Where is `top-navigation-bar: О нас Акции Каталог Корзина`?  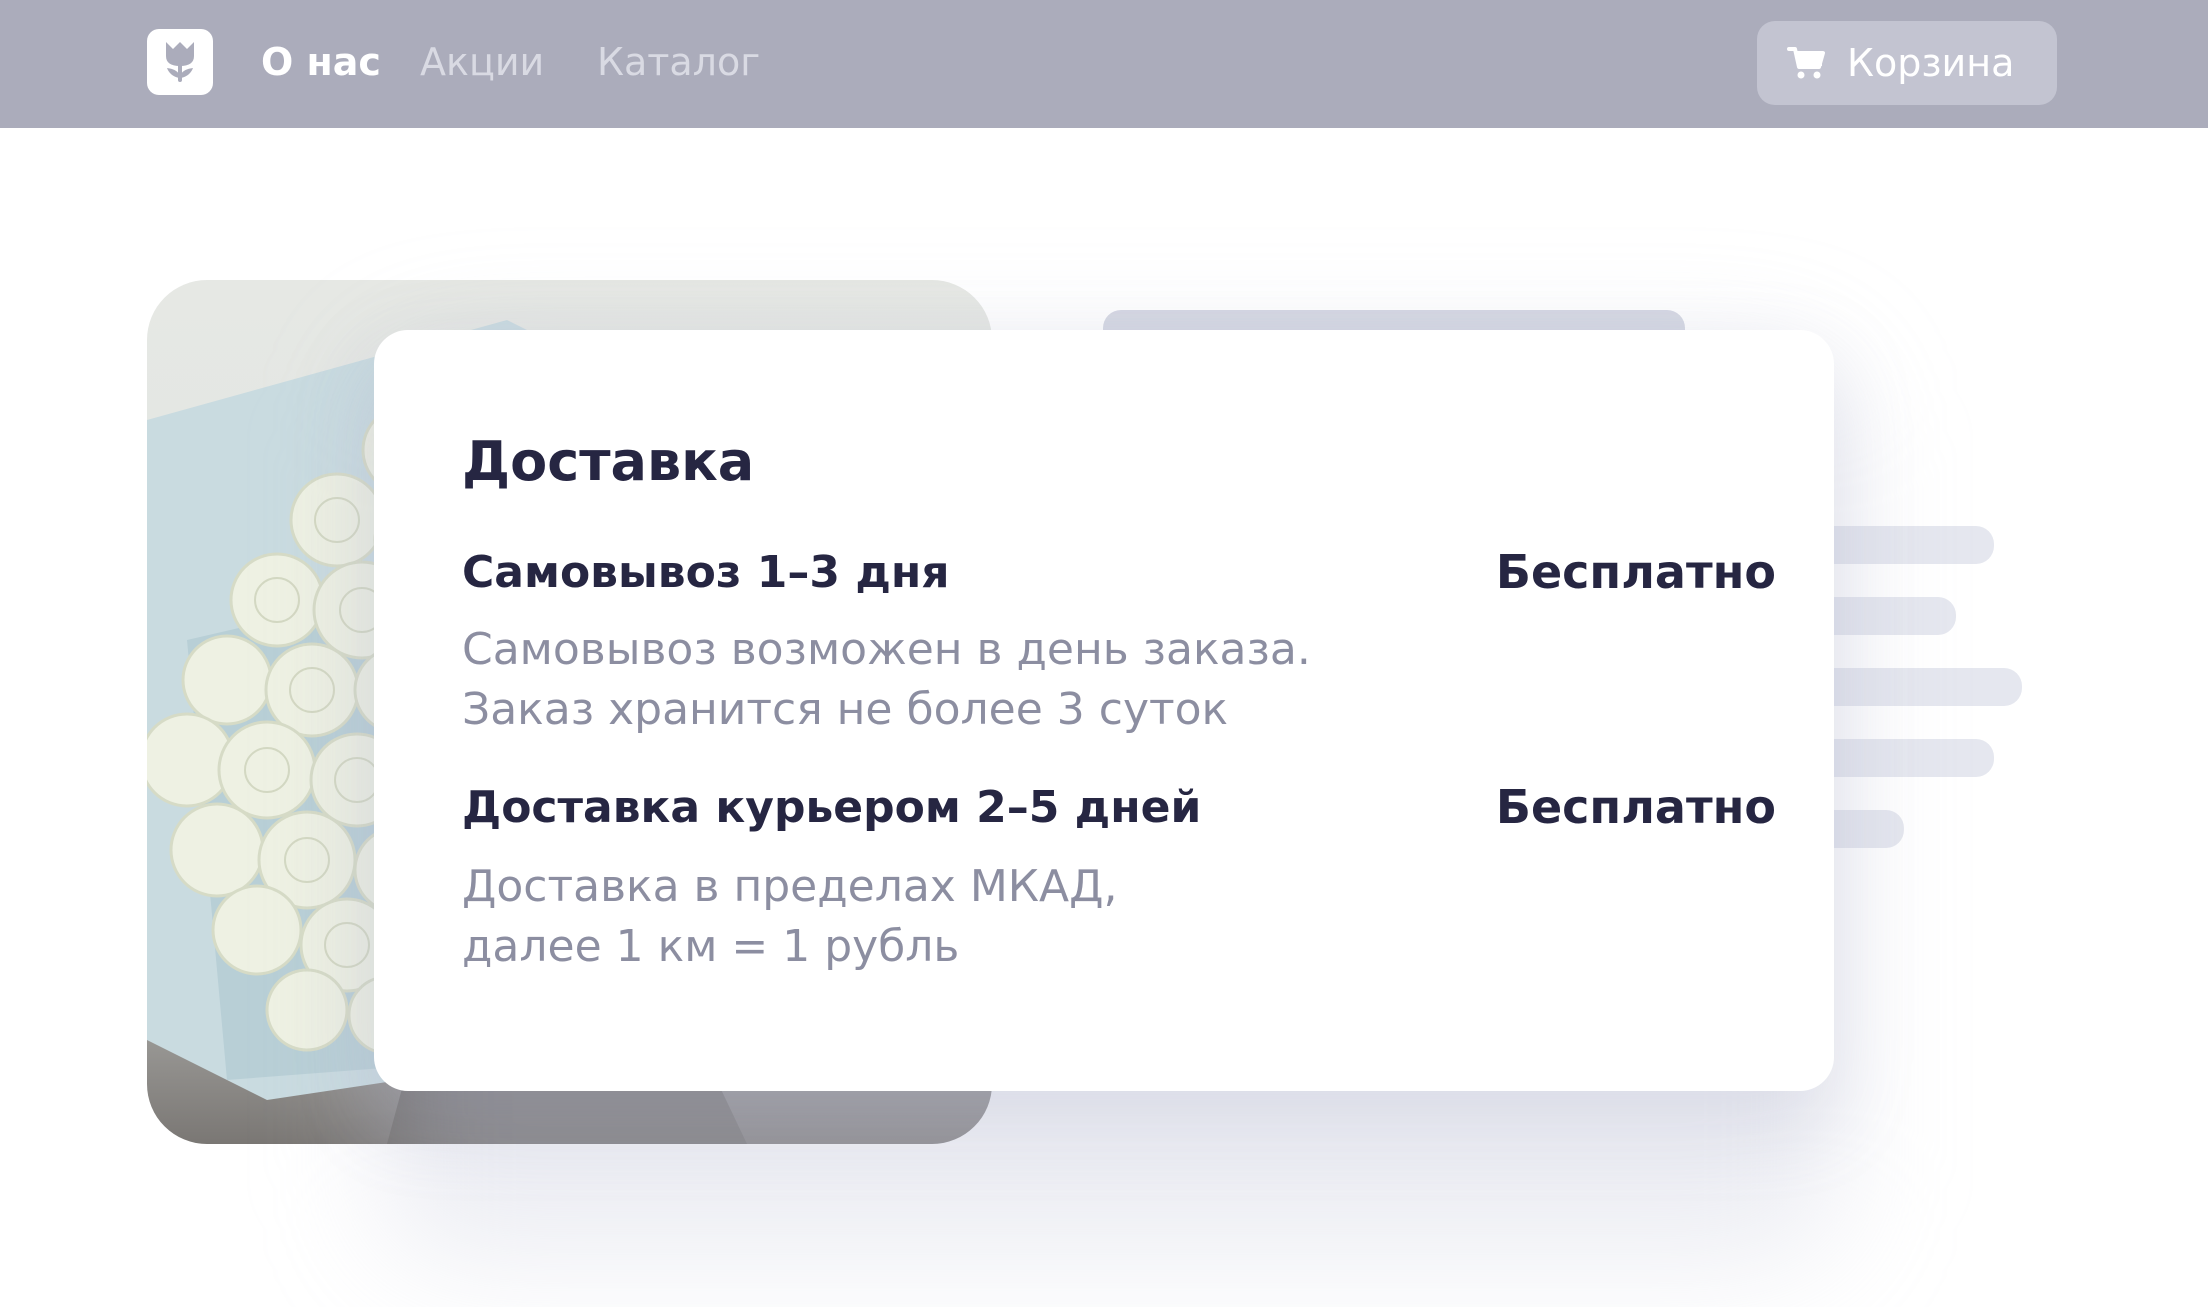
top-navigation-bar: О нас Акции Каталог Корзина is located at coordinates (1104, 64).